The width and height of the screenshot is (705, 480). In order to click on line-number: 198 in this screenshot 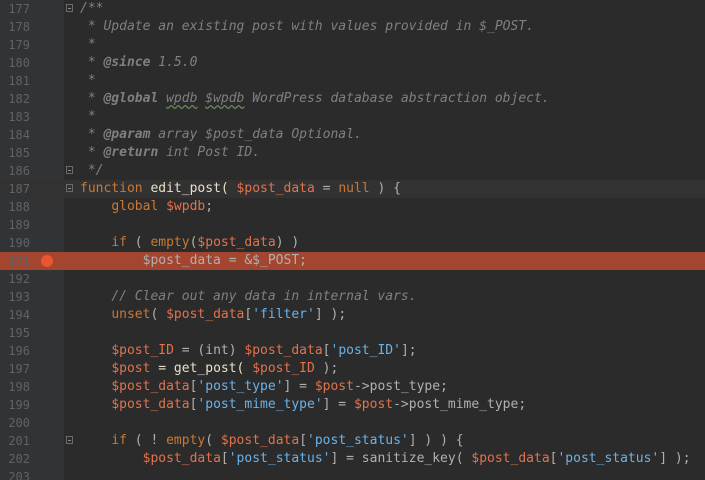, I will do `click(15, 387)`.